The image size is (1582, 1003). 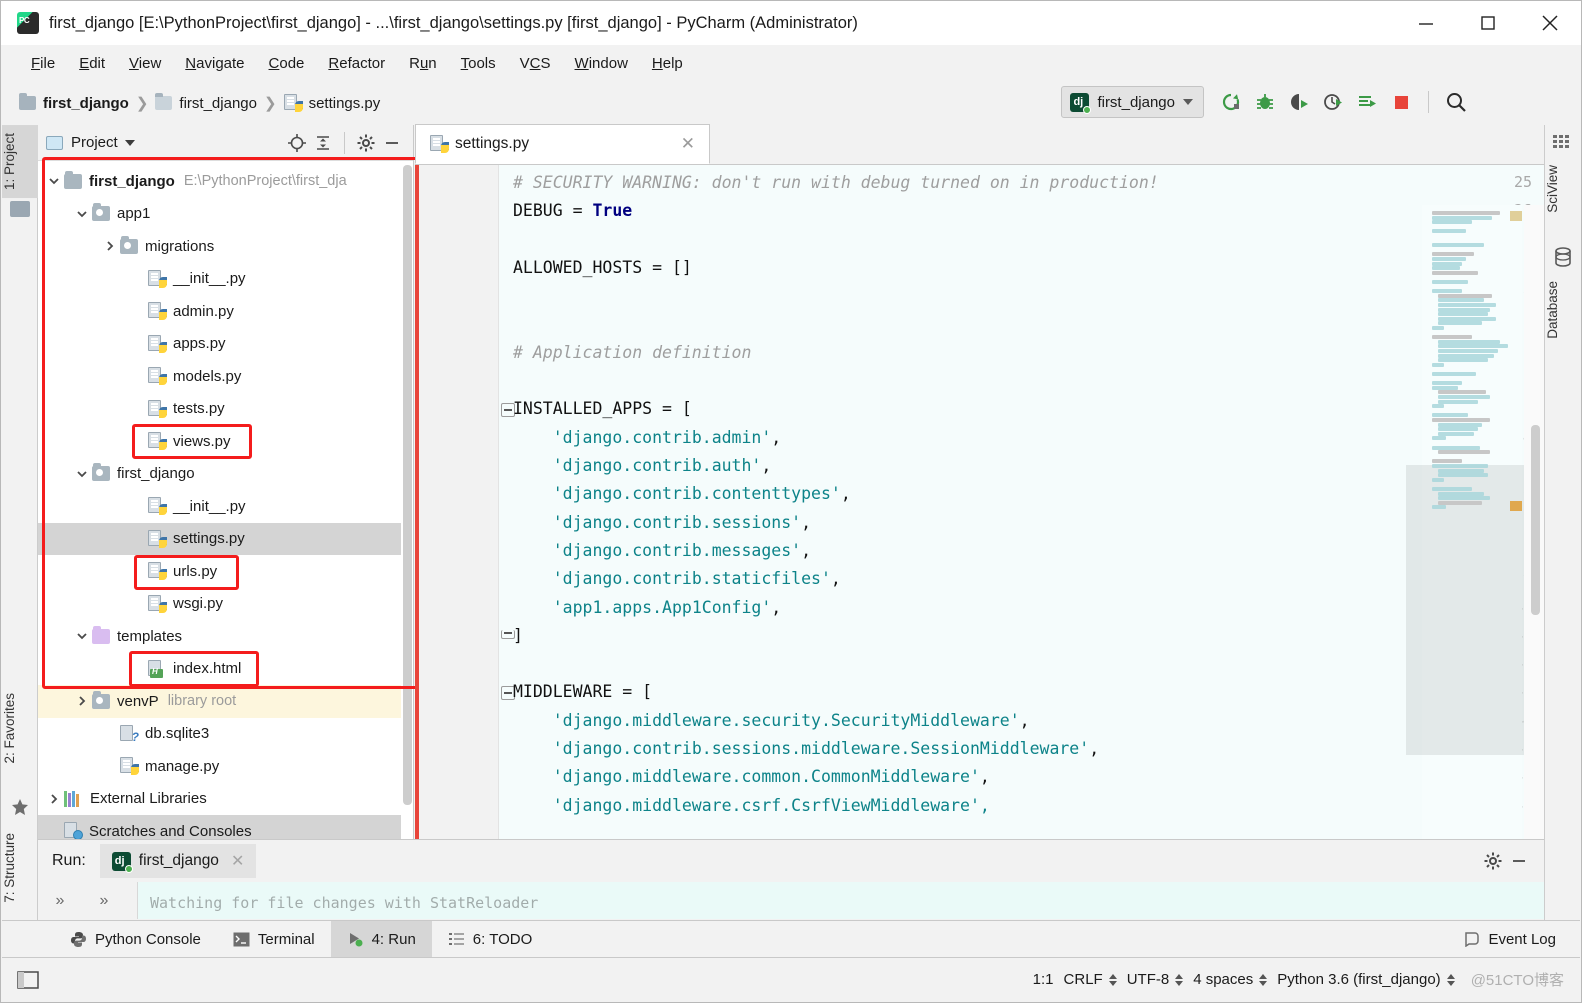 What do you see at coordinates (287, 63) in the screenshot?
I see `menu-code: Code` at bounding box center [287, 63].